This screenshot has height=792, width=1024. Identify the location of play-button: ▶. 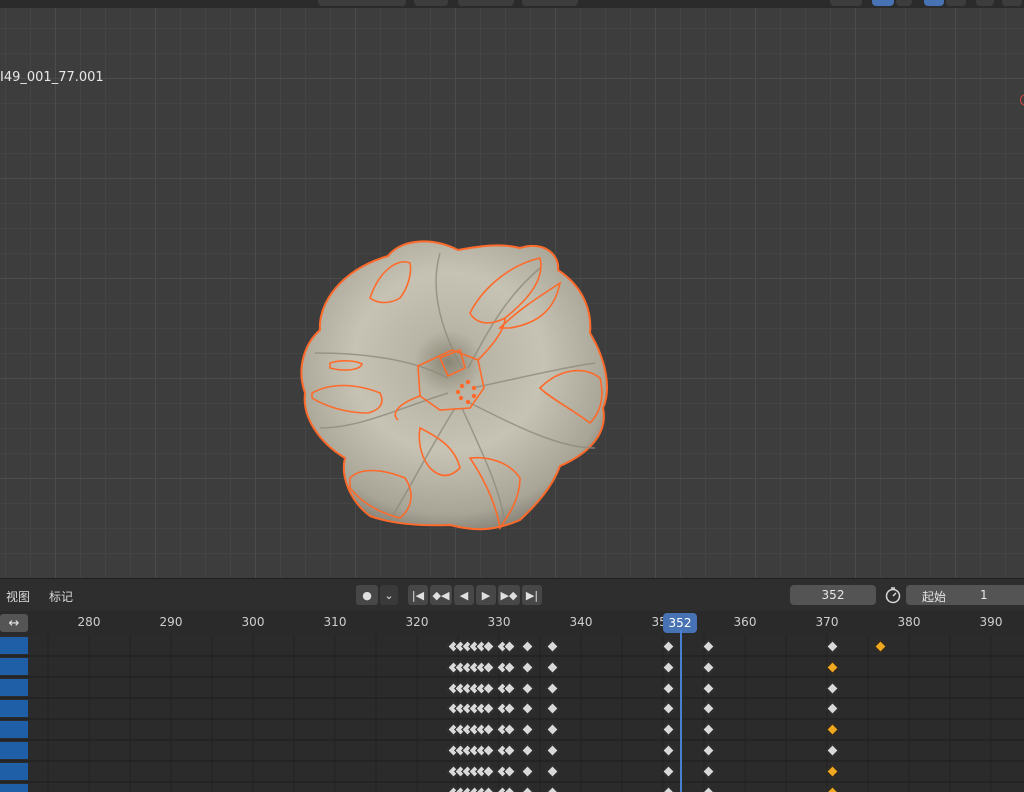
(486, 595).